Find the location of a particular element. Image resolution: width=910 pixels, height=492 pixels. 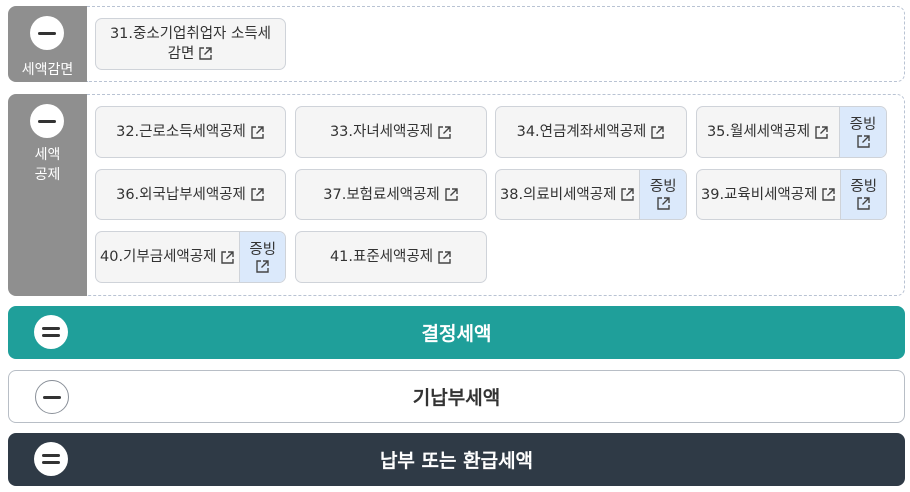

item-37: 37.보험료세액공제 is located at coordinates (391, 194).